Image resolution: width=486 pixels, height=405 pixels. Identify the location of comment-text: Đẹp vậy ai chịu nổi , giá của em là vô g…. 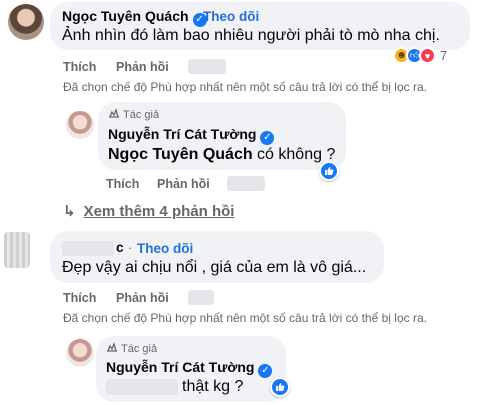
(214, 267).